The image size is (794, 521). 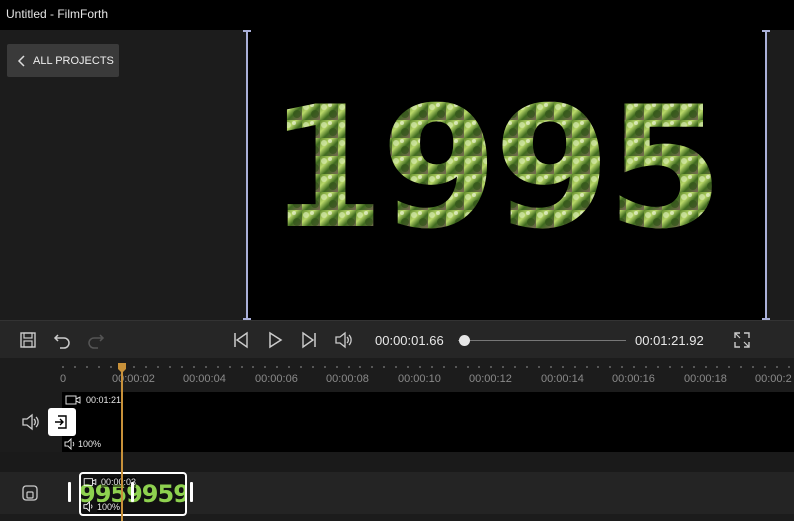 I want to click on play-icon, so click(x=275, y=340).